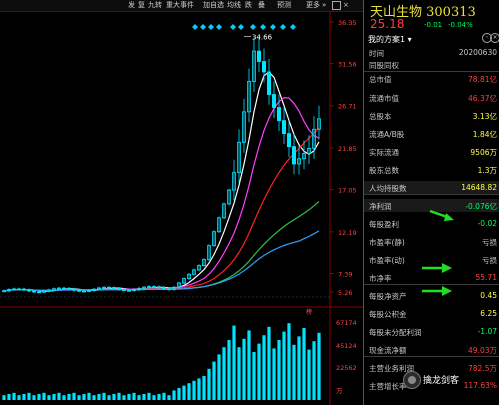 Image resolution: width=499 pixels, height=405 pixels. What do you see at coordinates (388, 314) in the screenshot?
I see `metric-label: 每股公积金` at bounding box center [388, 314].